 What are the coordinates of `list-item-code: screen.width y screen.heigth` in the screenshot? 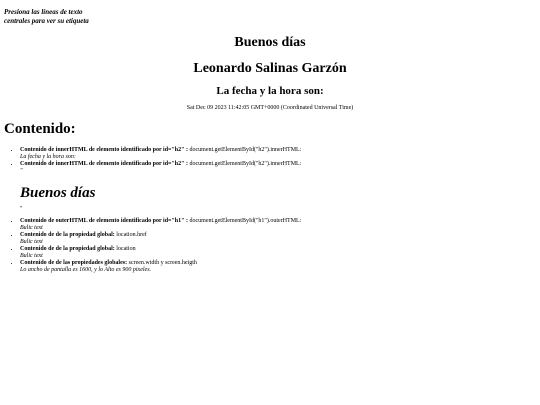 It's located at (162, 263).